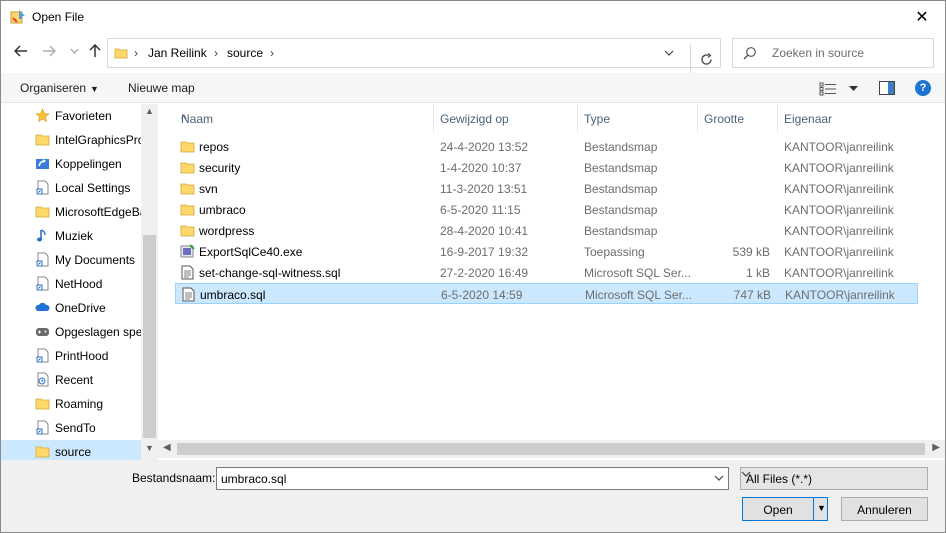  Describe the element at coordinates (484, 231) in the screenshot. I see `file-modified: 28-4-2020 10:41` at that location.